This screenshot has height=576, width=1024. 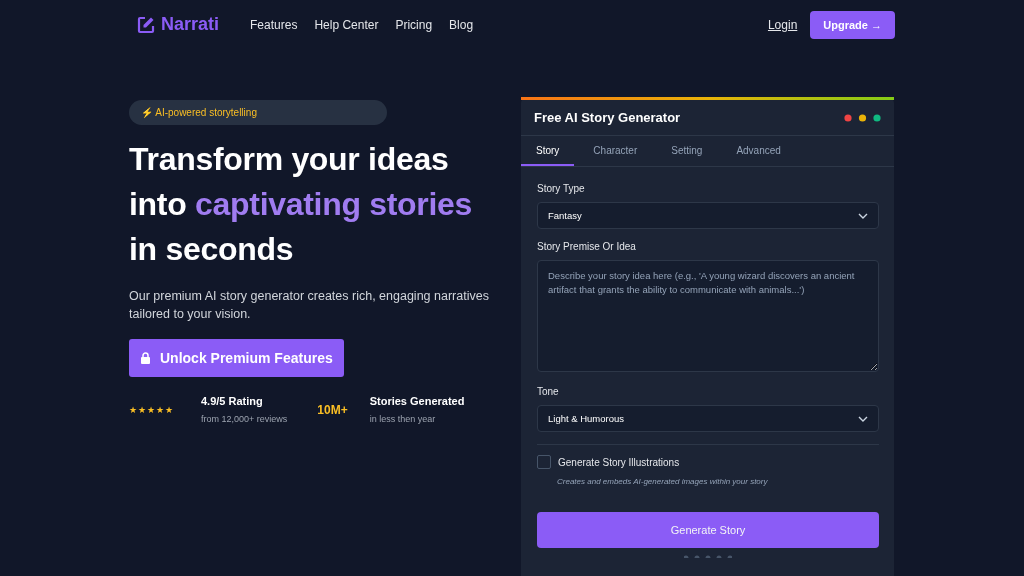 What do you see at coordinates (708, 530) in the screenshot?
I see `generate-button: Generate Story` at bounding box center [708, 530].